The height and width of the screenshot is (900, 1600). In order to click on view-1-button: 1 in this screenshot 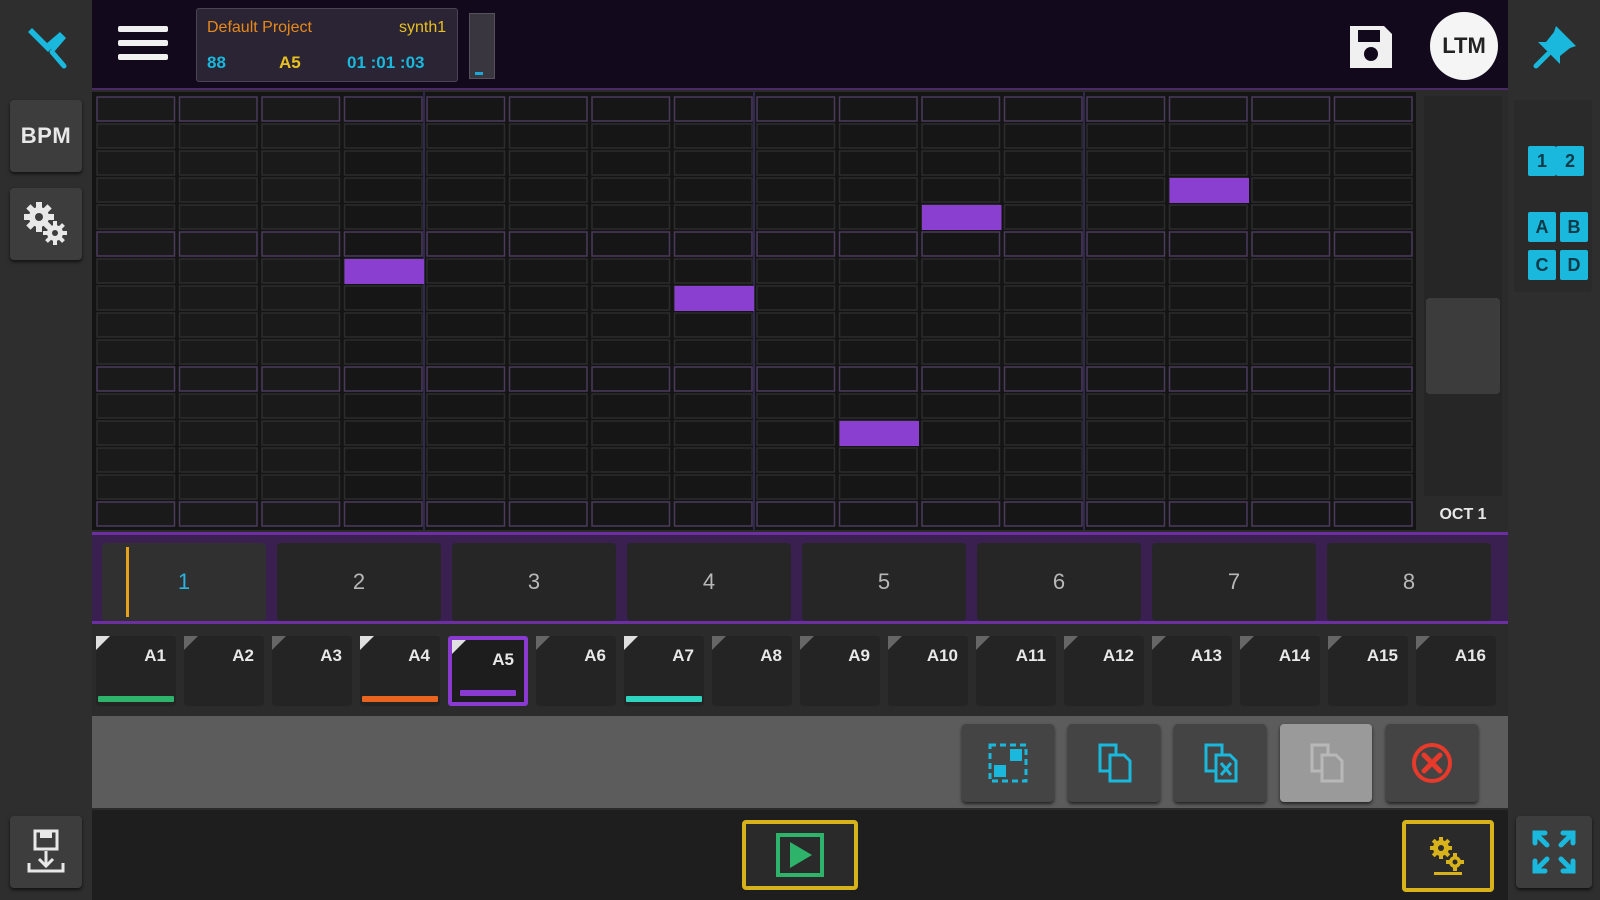, I will do `click(1542, 161)`.